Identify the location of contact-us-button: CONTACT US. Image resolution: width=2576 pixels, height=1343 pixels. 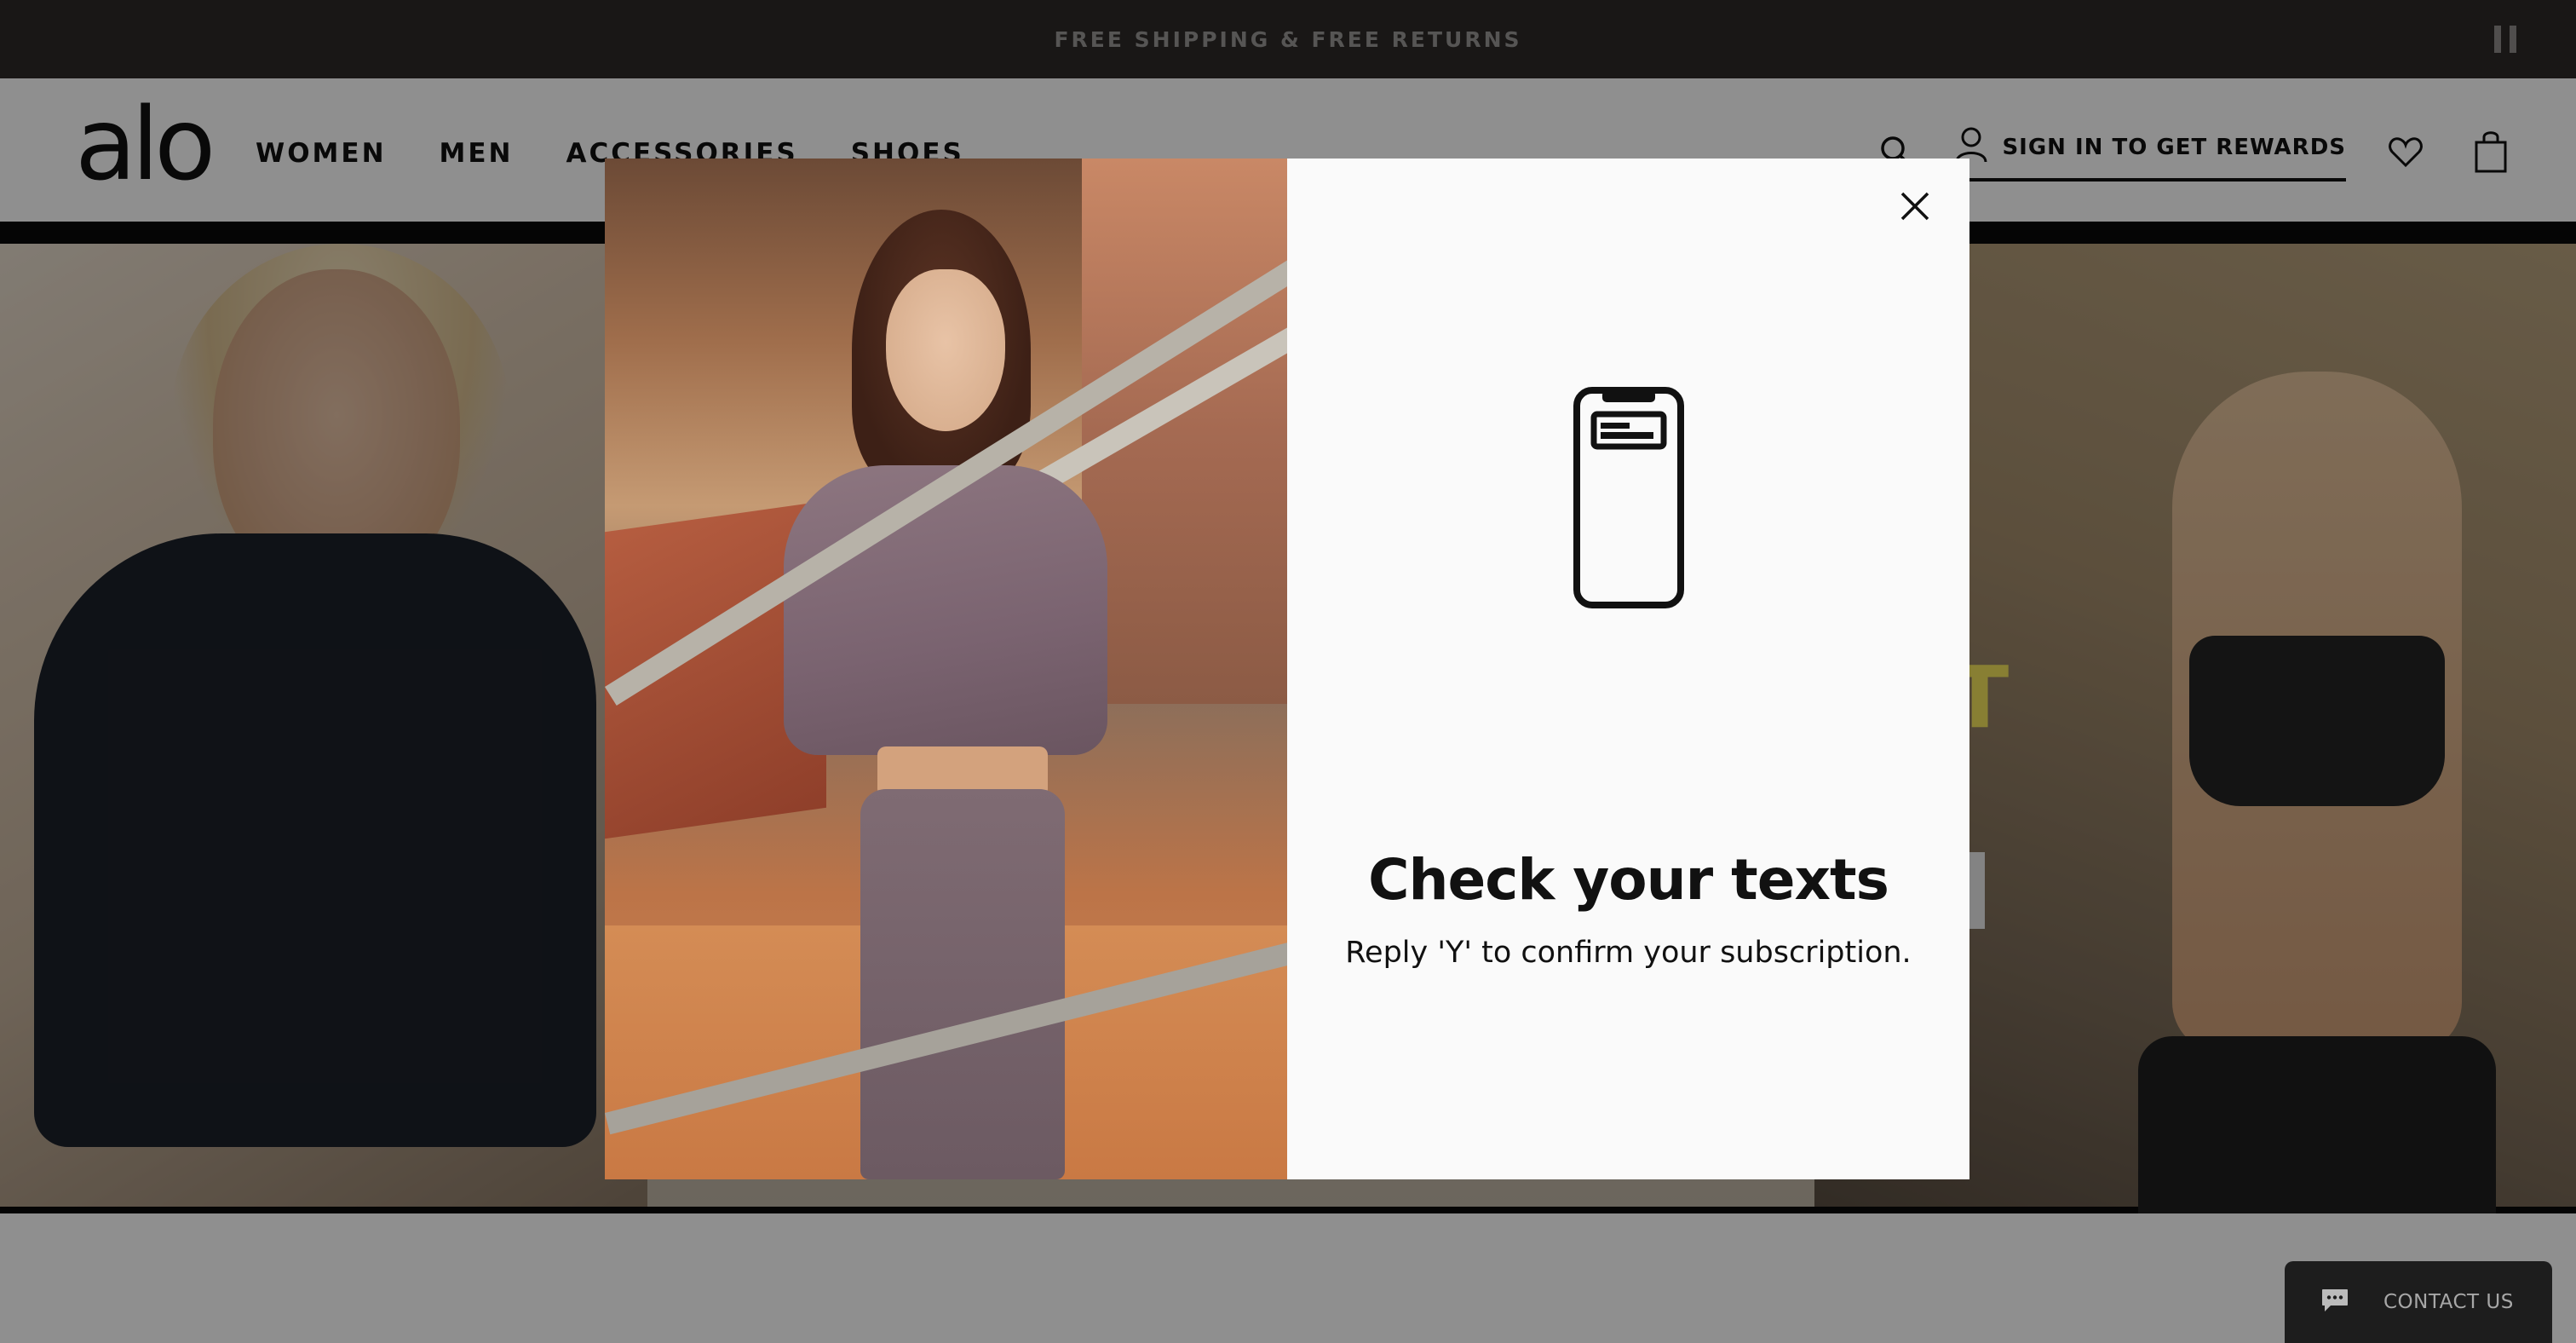
(2418, 1302).